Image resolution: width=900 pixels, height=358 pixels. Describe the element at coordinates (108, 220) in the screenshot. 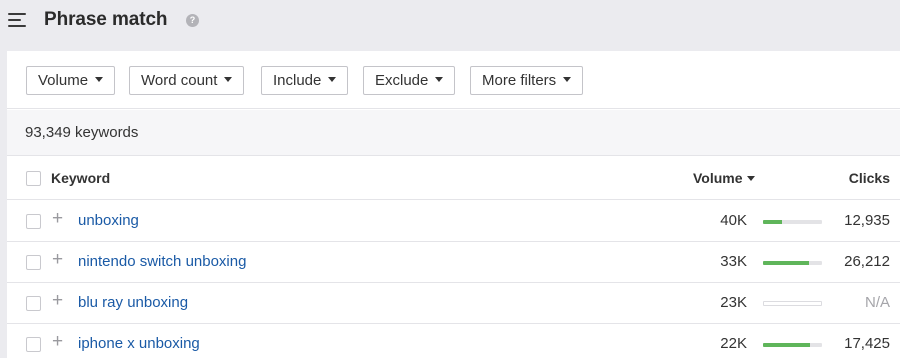

I see `keyword-link: unboxing` at that location.